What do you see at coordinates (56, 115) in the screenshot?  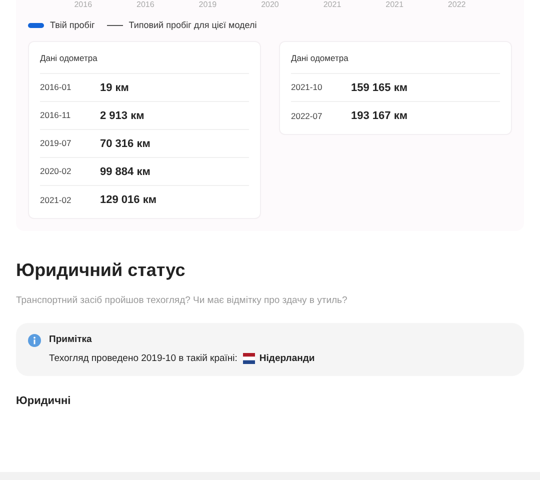 I see `odometer-date: 2016-11` at bounding box center [56, 115].